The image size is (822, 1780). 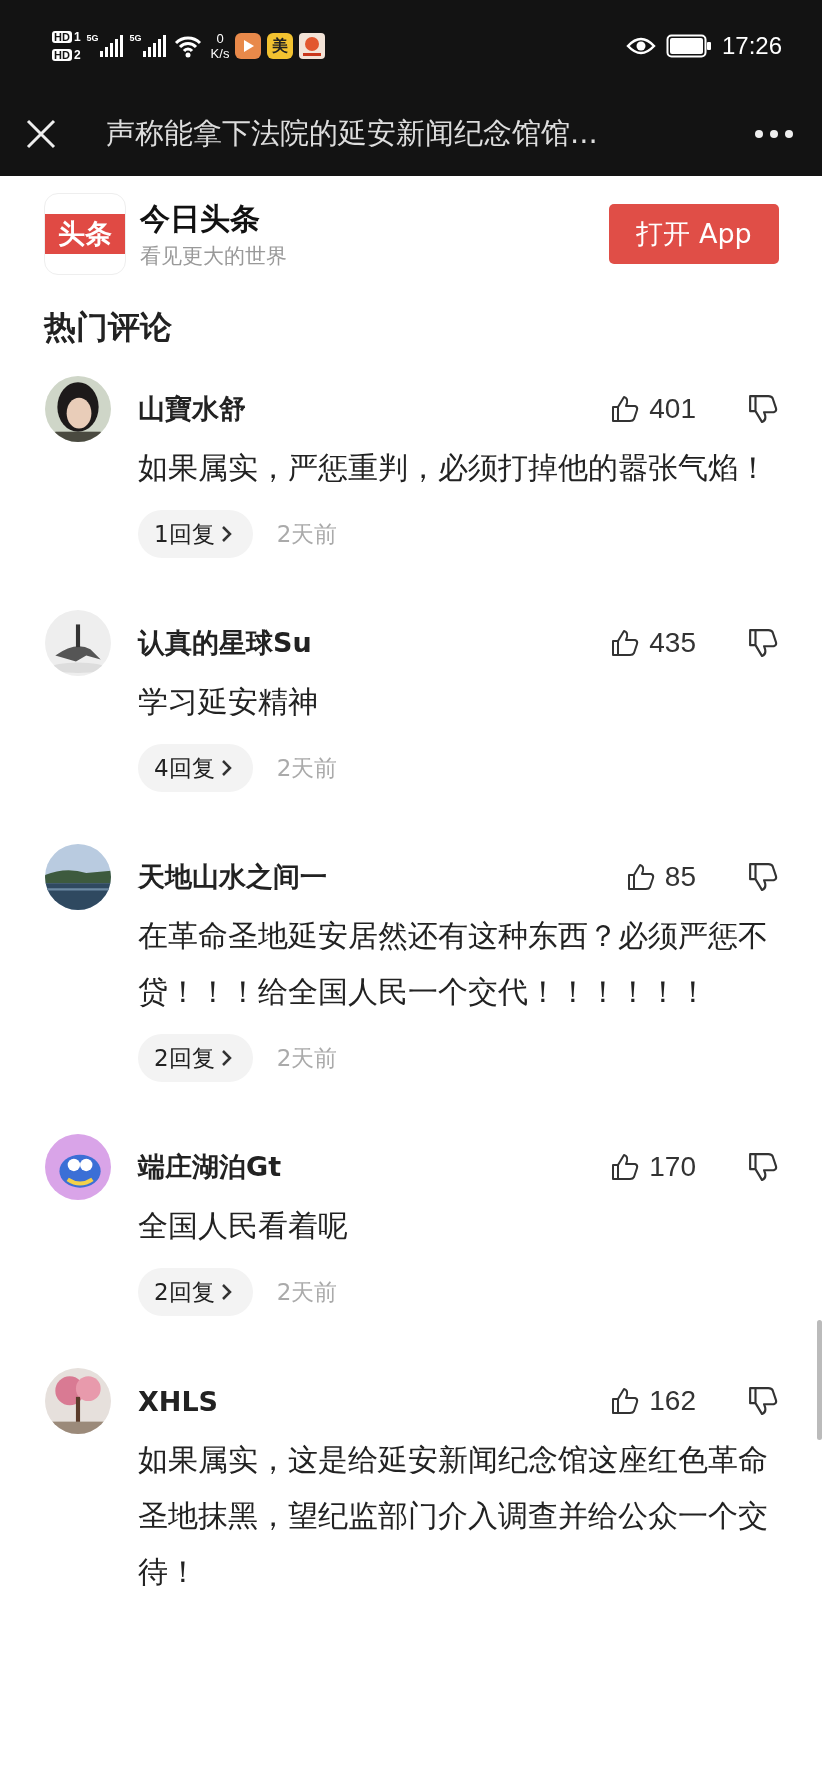 I want to click on app-slogan: 看见更大的世界, so click(x=214, y=256).